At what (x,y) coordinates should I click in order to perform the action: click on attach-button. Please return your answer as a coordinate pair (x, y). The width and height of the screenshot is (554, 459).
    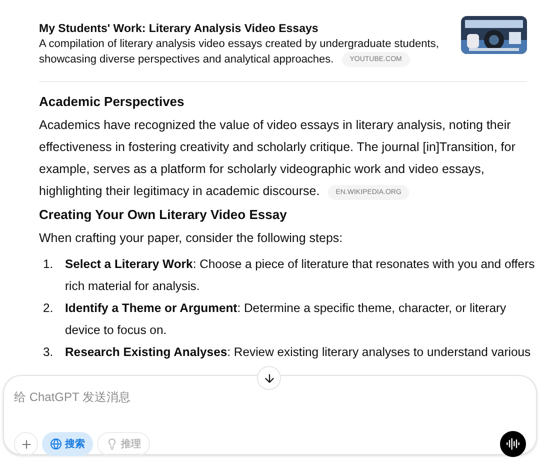
    Looking at the image, I should click on (26, 444).